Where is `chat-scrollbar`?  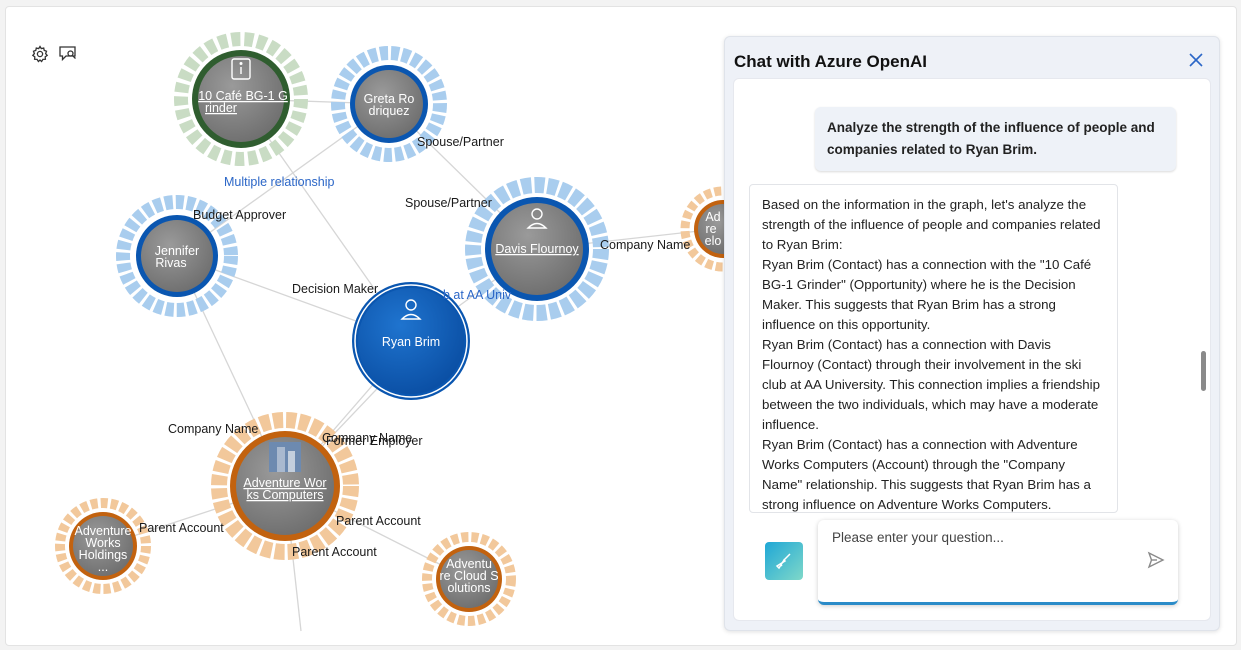
chat-scrollbar is located at coordinates (1203, 324).